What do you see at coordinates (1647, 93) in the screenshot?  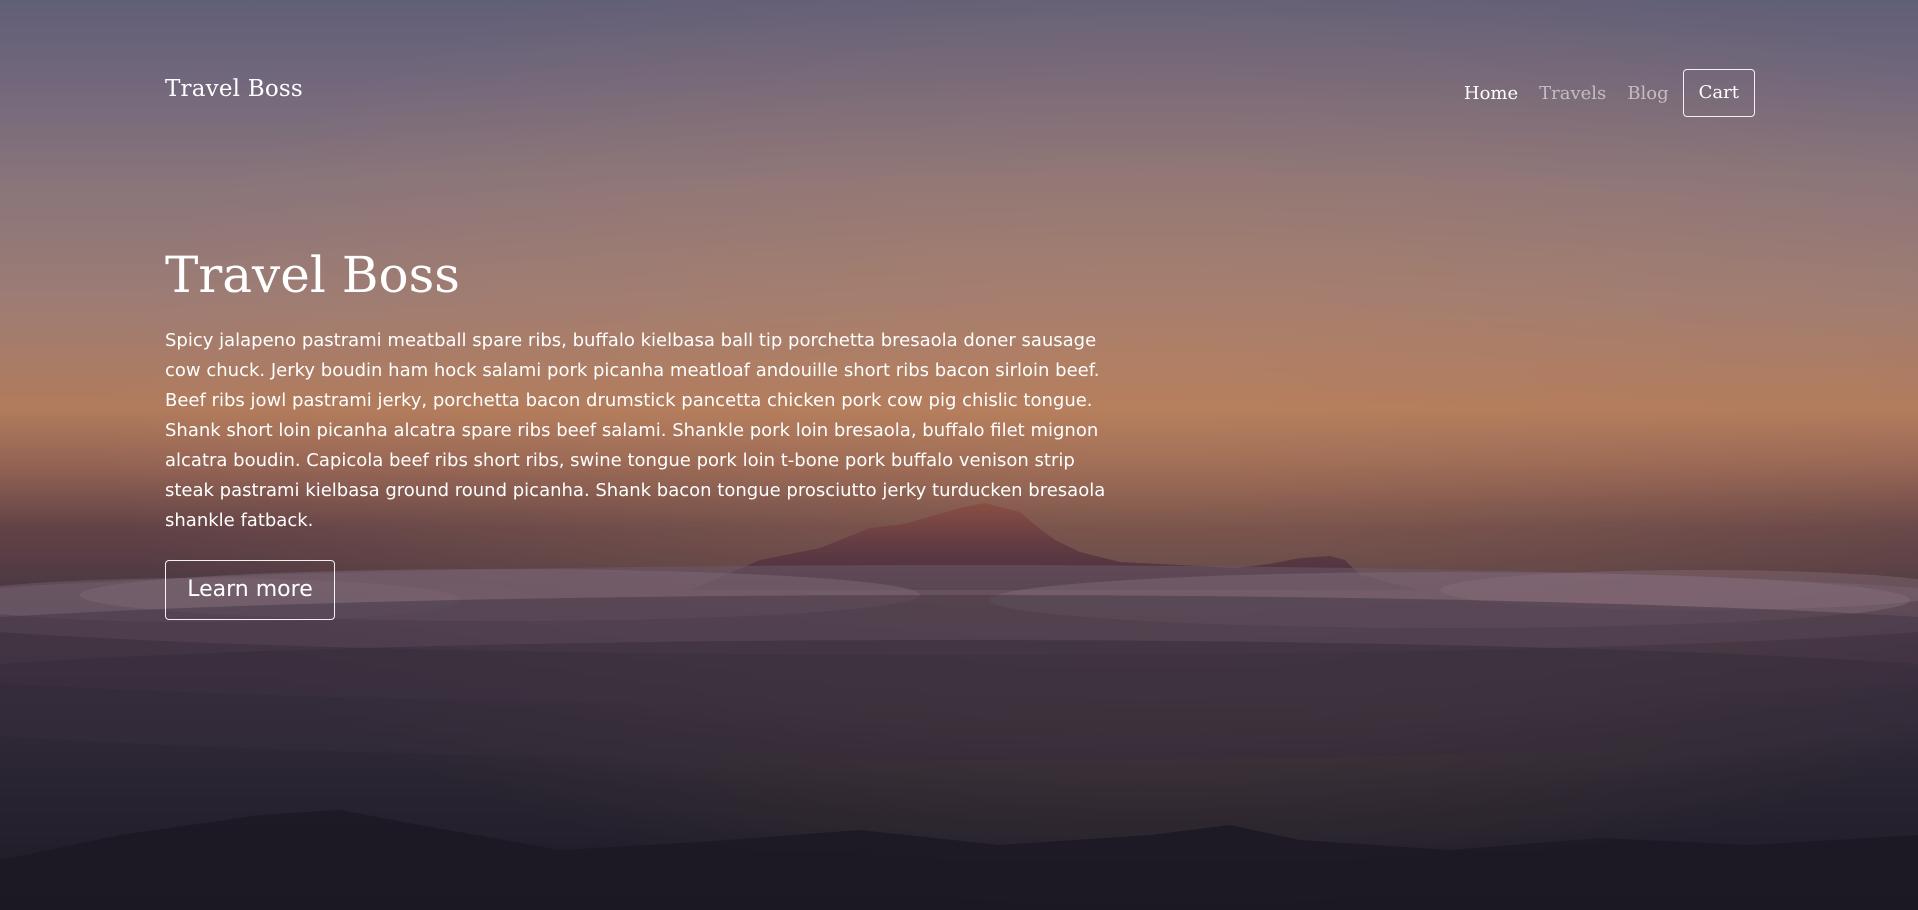 I see `nav-blog-link: Blog` at bounding box center [1647, 93].